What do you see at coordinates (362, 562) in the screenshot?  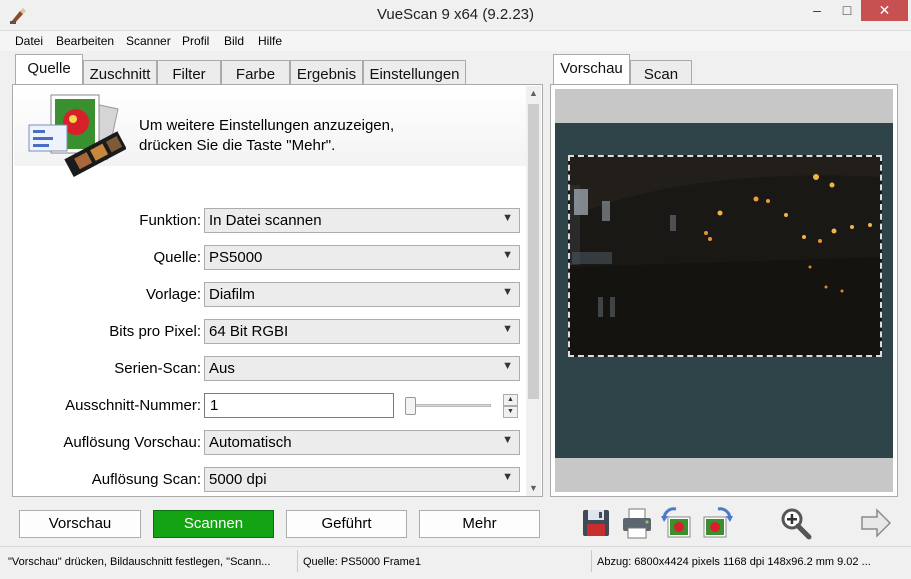 I see `status-source: Quelle: PS5000 Frame1` at bounding box center [362, 562].